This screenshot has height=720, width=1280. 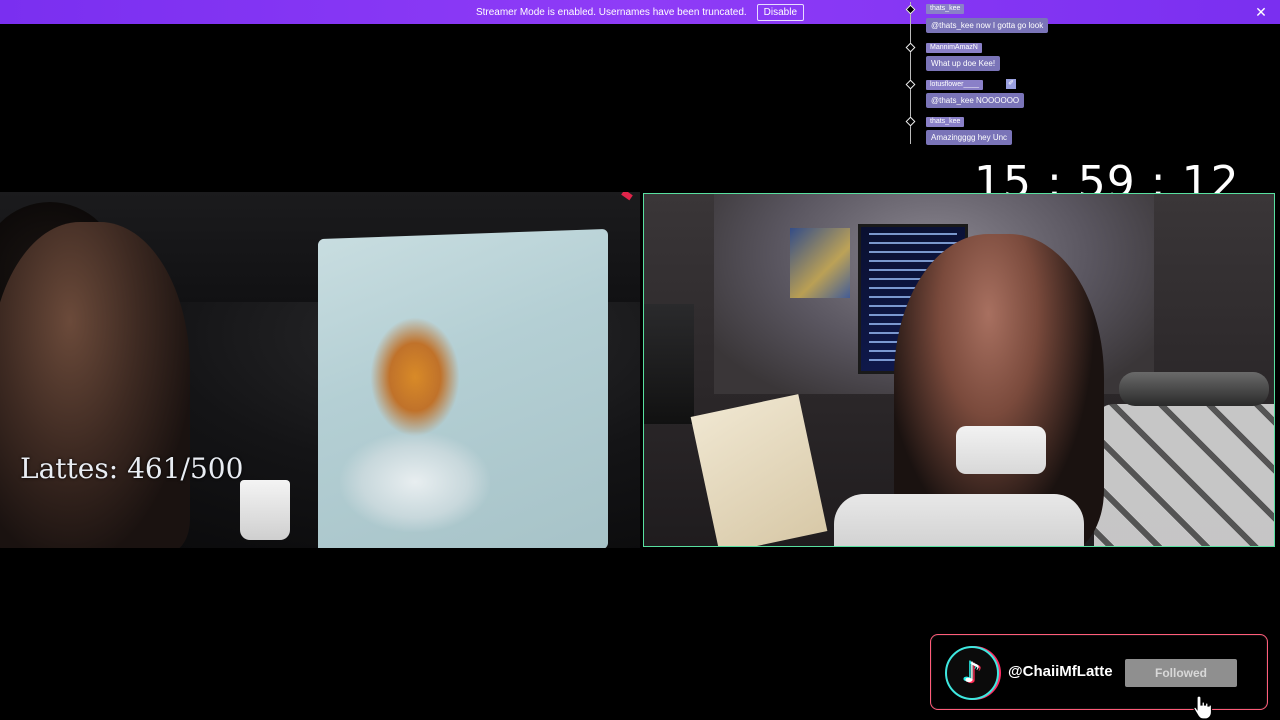 I want to click on white-top, so click(x=1001, y=450).